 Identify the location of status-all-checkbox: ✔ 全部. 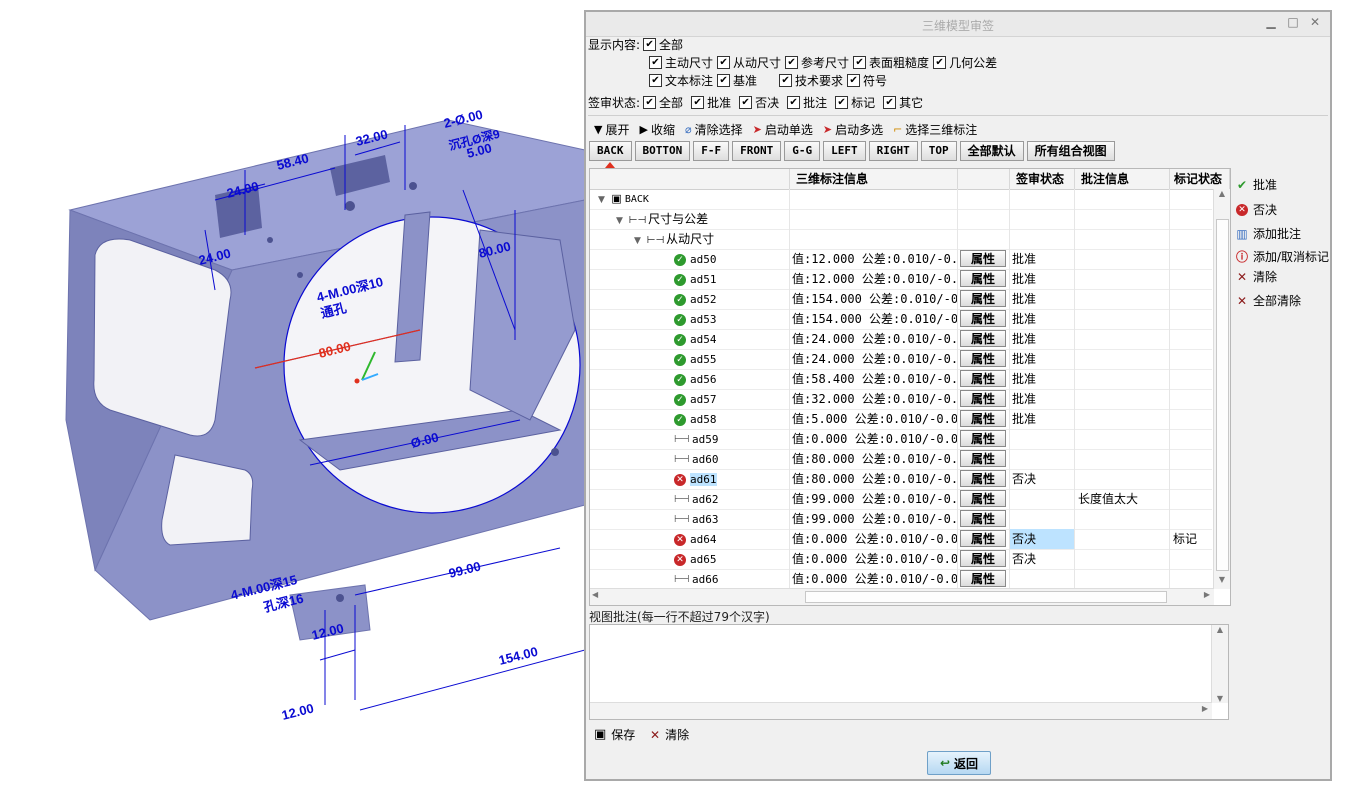
(663, 102).